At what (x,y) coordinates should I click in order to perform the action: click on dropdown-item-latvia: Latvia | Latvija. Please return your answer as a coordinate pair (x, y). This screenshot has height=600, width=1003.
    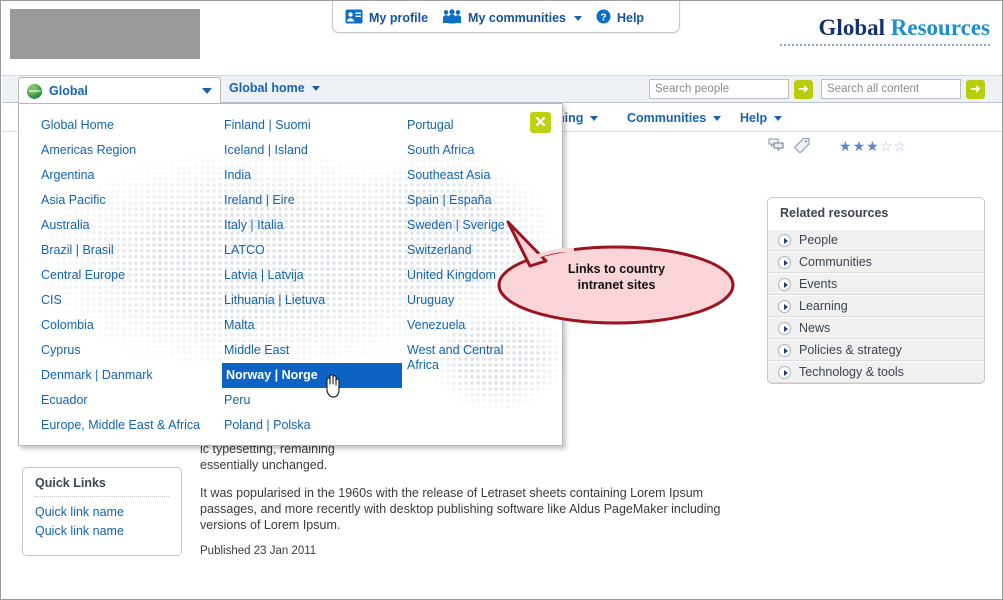
    Looking at the image, I should click on (312, 275).